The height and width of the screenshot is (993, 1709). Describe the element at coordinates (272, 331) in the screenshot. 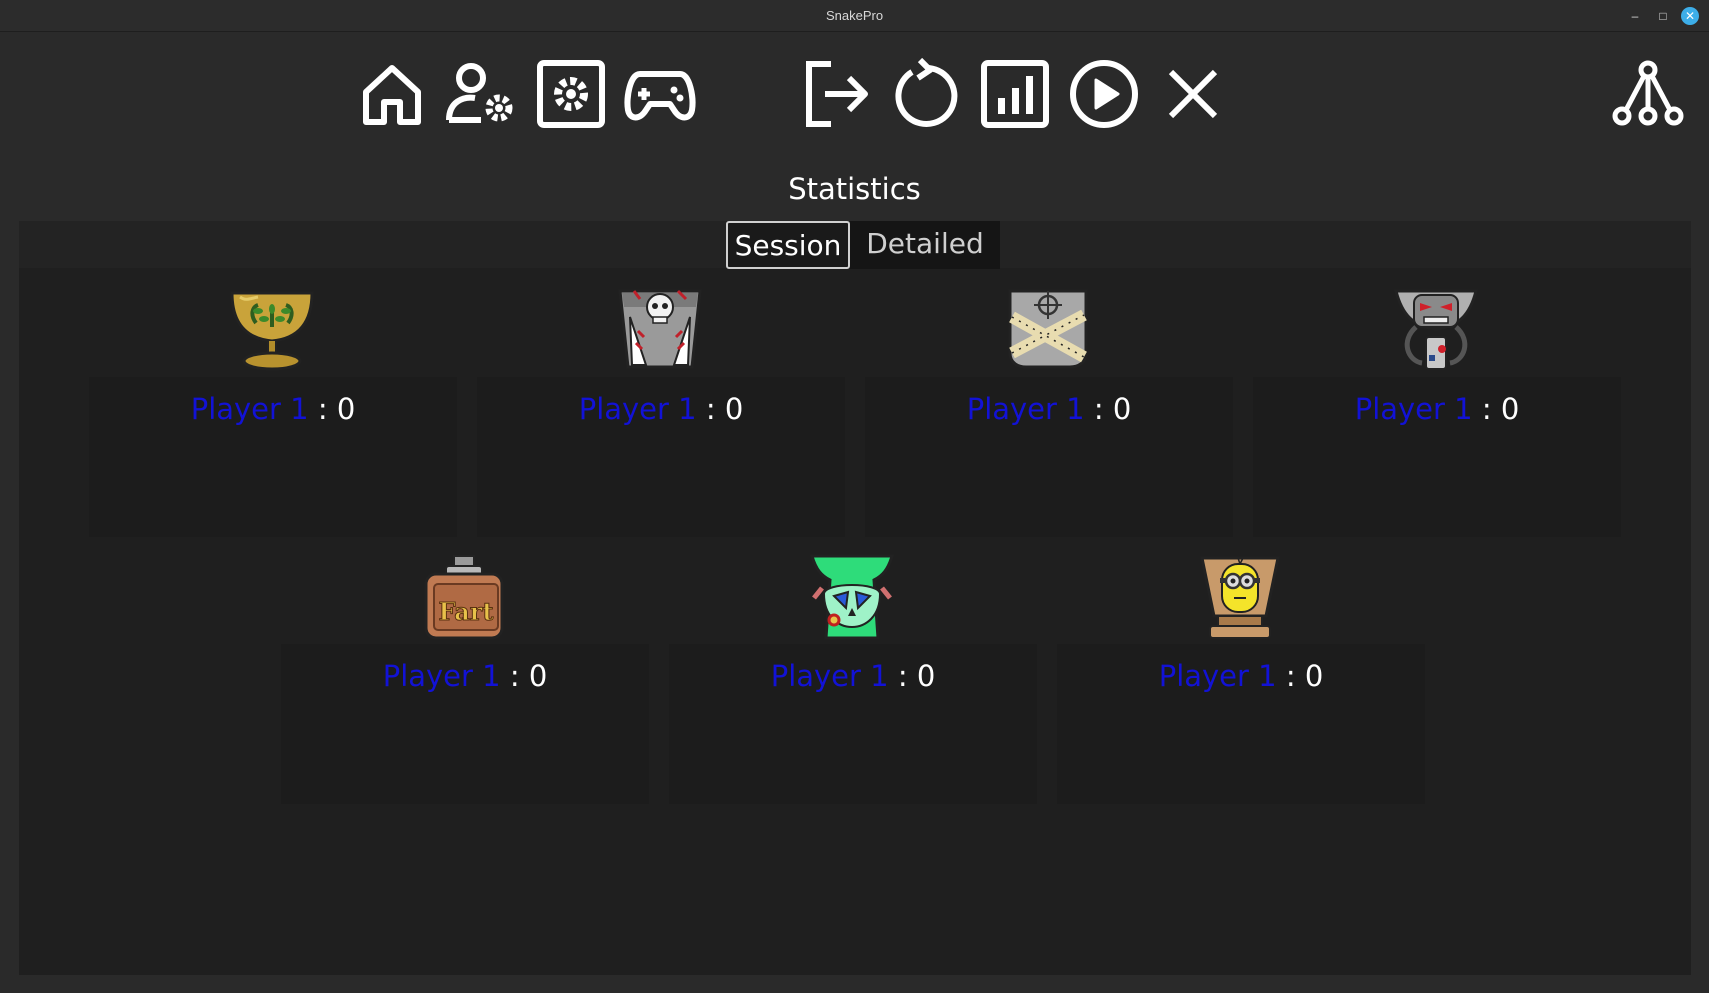

I see `trophy-icon` at that location.